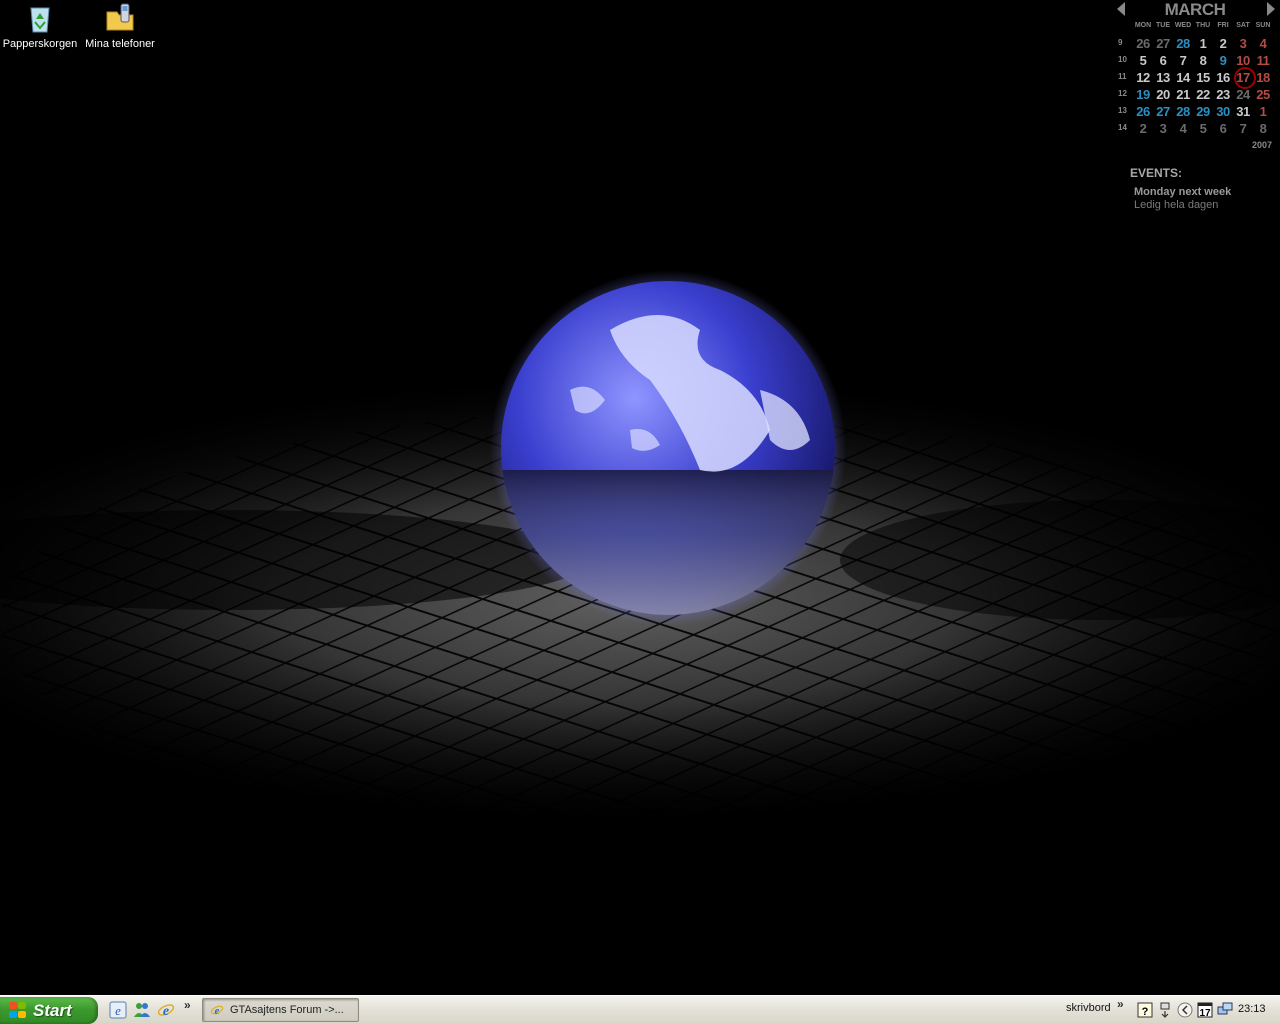 The width and height of the screenshot is (1280, 1024). I want to click on calendar-day: 24, so click(1243, 94).